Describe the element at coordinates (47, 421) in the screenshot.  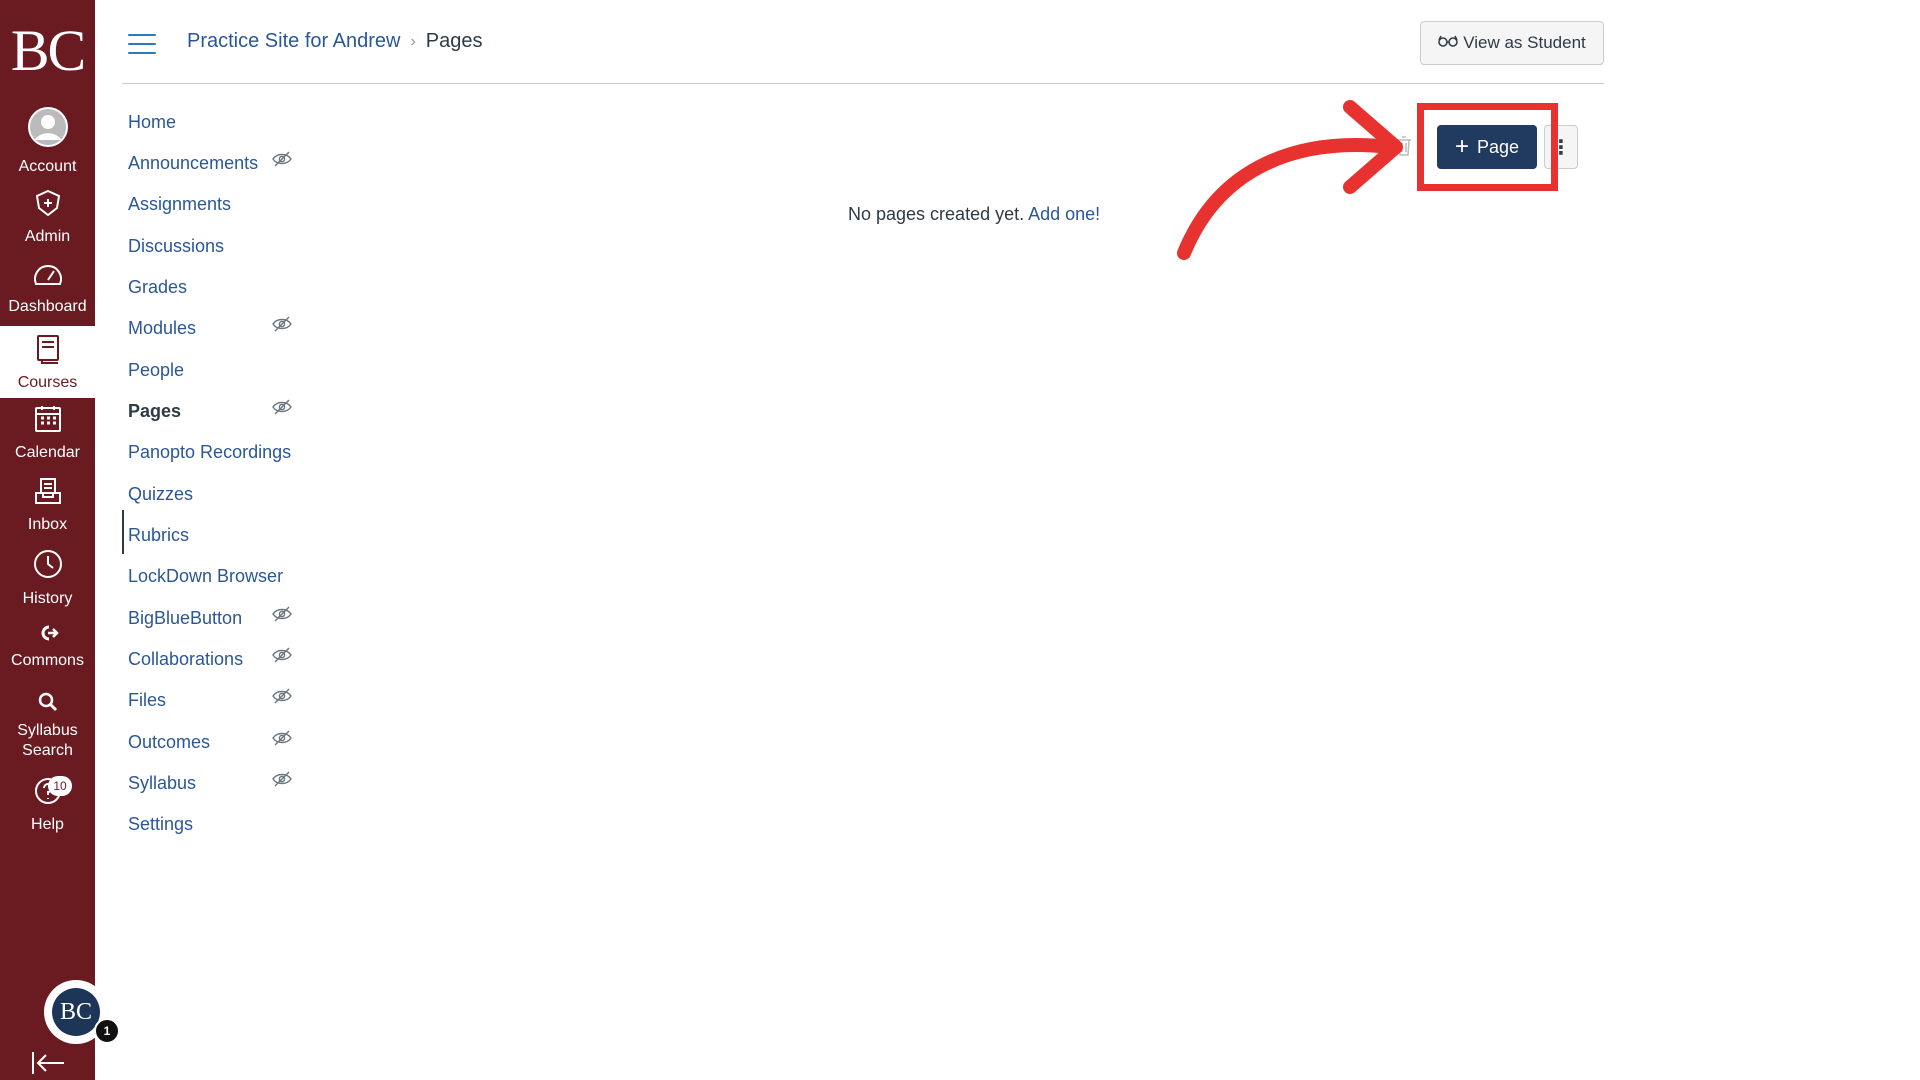
I see `calendar-icon` at that location.